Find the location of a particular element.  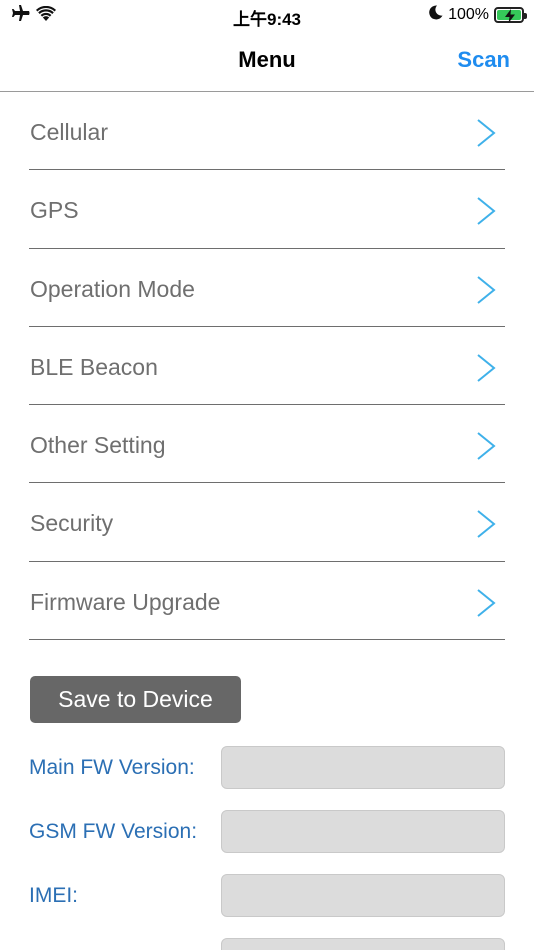

page-title: Menu is located at coordinates (267, 59).